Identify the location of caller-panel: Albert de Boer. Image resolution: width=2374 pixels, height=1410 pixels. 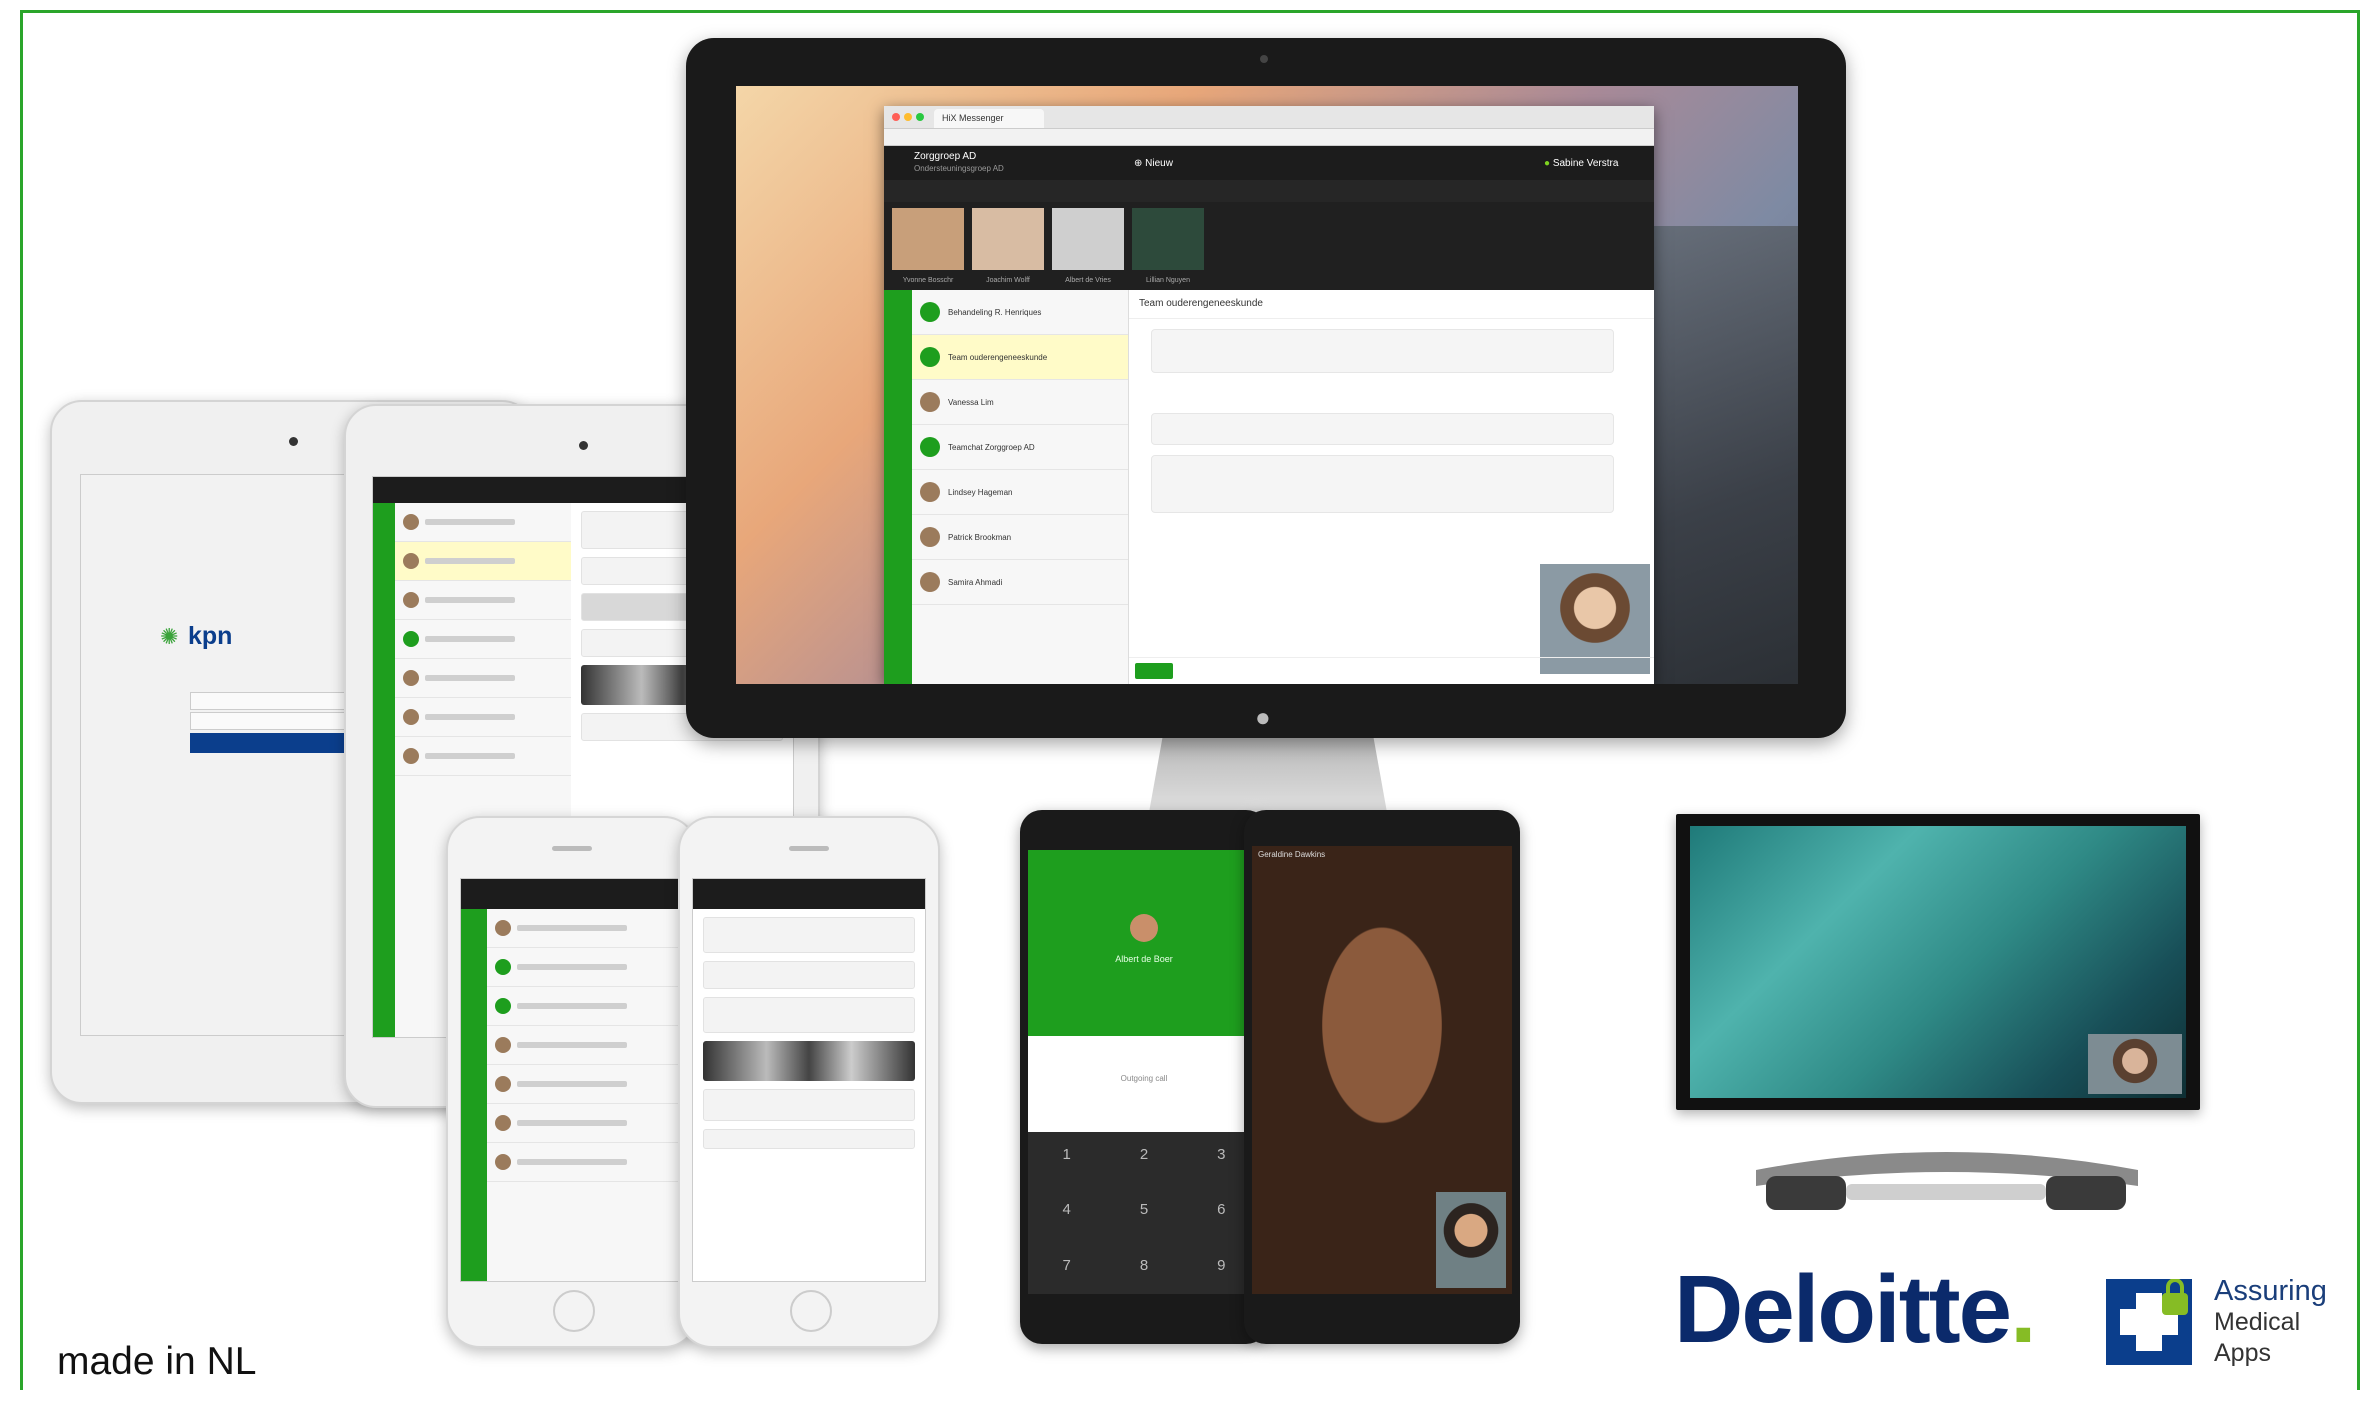
(1144, 943).